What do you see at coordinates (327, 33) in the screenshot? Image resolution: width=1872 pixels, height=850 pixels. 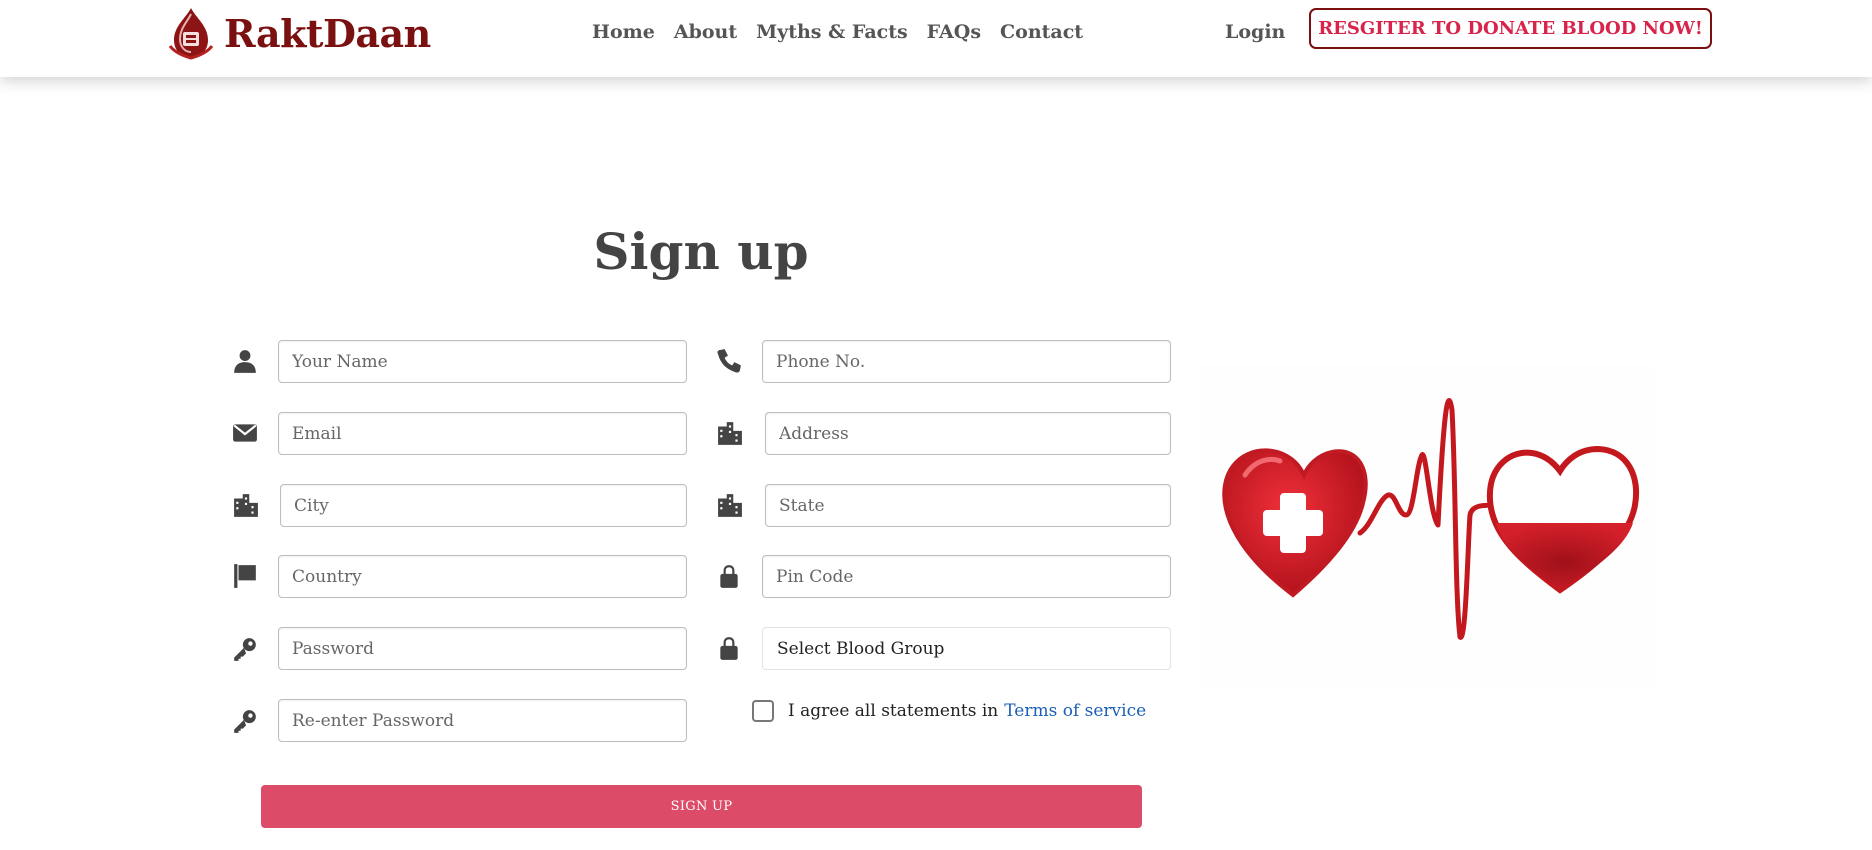 I see `brand-name: RaktDaan` at bounding box center [327, 33].